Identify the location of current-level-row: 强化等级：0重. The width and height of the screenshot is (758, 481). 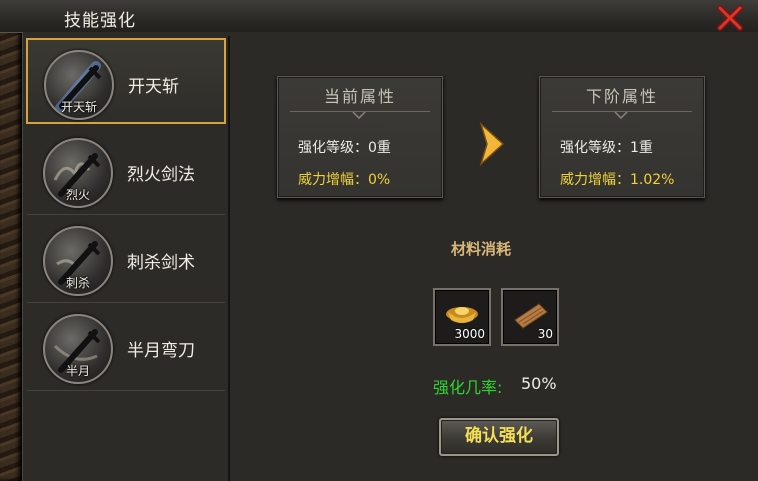
(344, 147).